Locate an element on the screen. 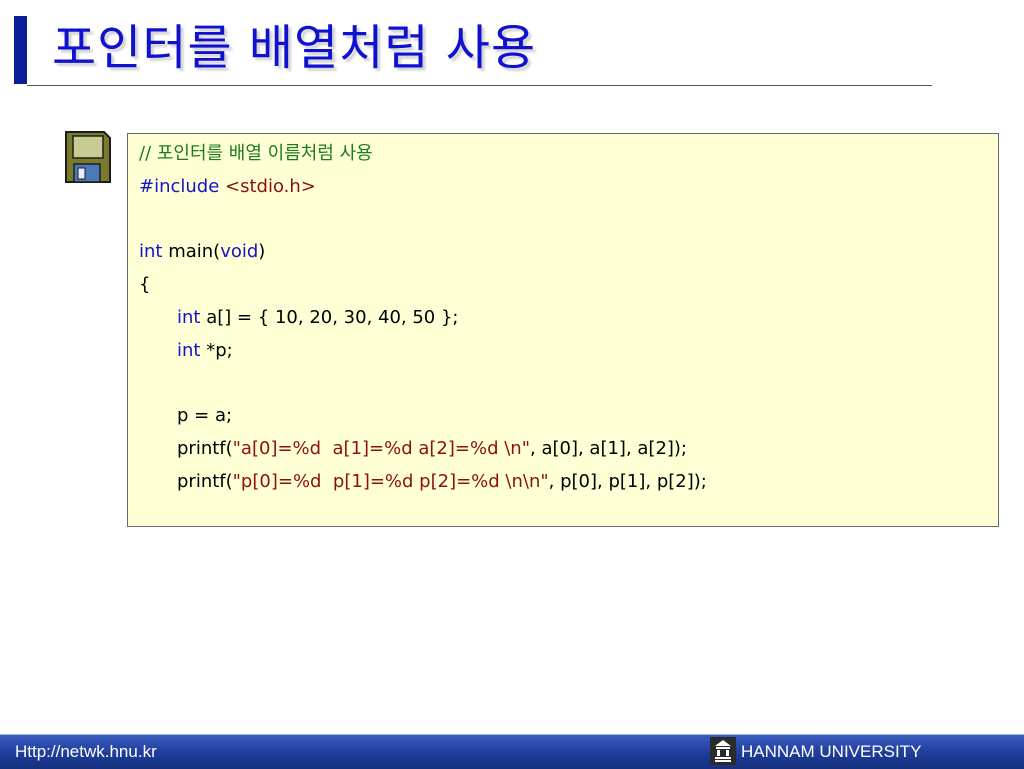  code-comment: // 포인터를 배열 이름처럼 사용 is located at coordinates (256, 153).